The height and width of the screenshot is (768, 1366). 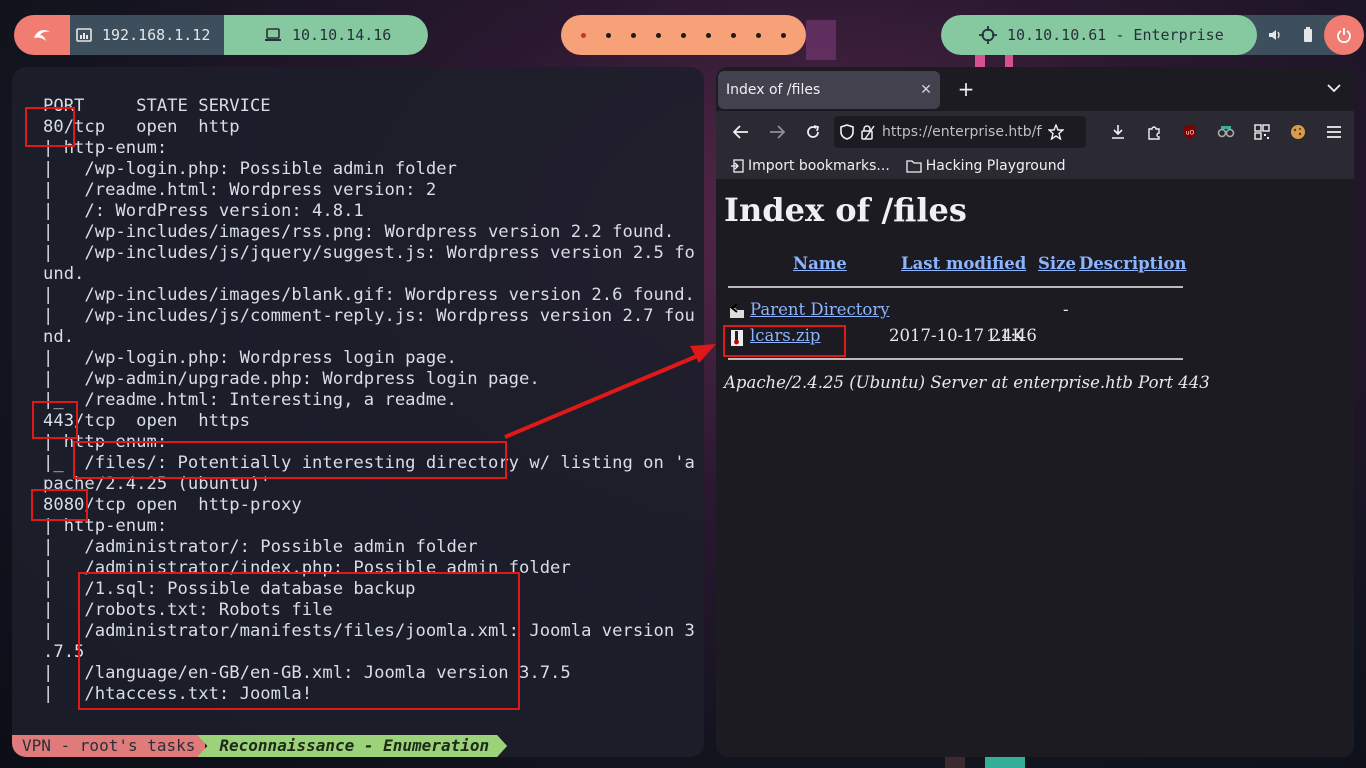 I want to click on foxyproxy-button, so click(x=1226, y=132).